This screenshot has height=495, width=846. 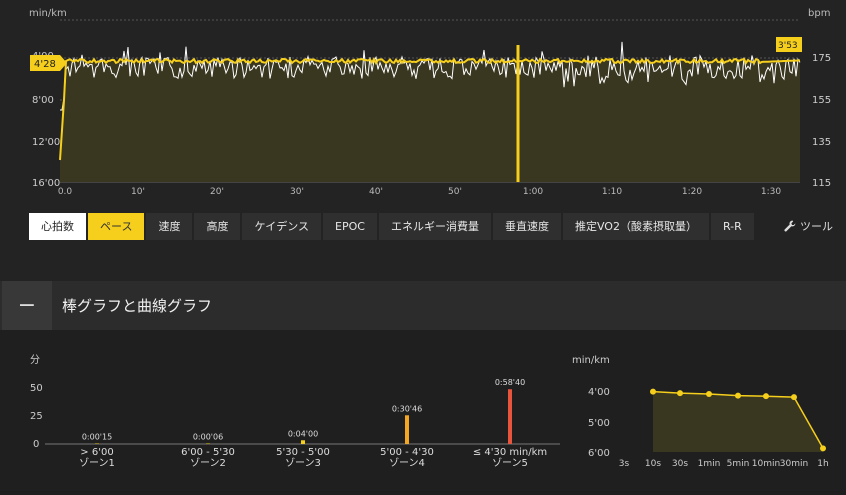 I want to click on section-title: 棒グラフと曲線グラフ, so click(x=137, y=306).